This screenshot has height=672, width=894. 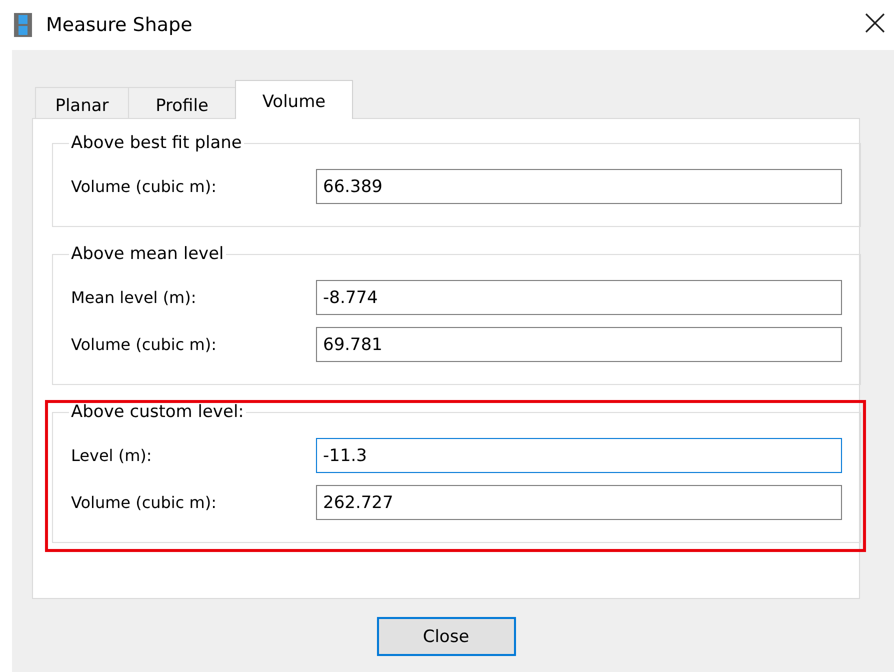 What do you see at coordinates (23, 25) in the screenshot?
I see `film-strip-icon` at bounding box center [23, 25].